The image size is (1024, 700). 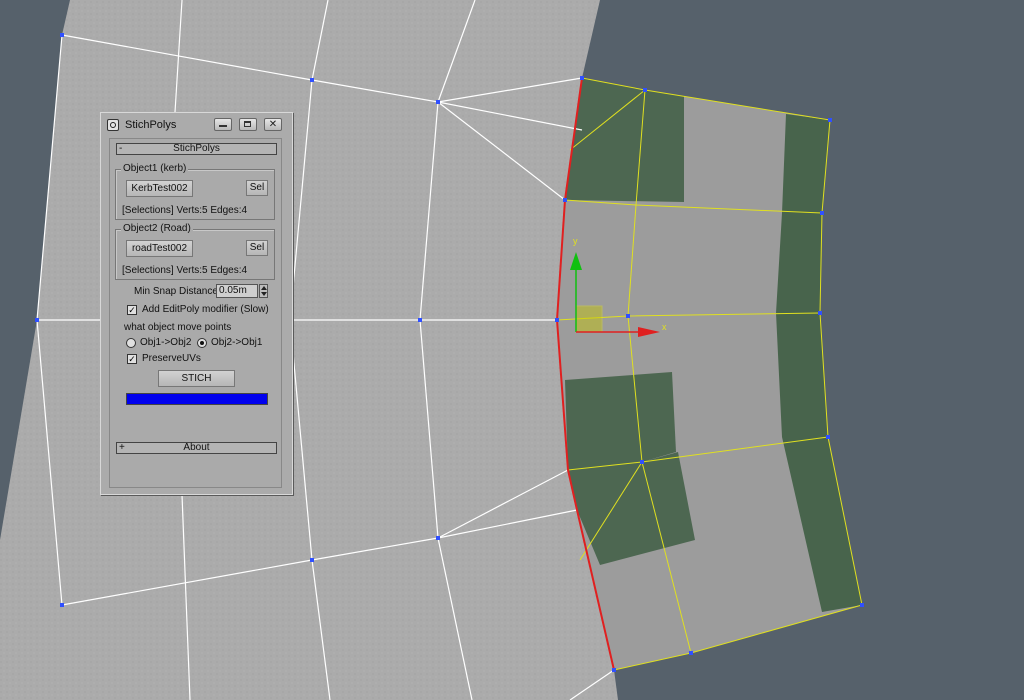 What do you see at coordinates (185, 270) in the screenshot?
I see `object2-selection-info: [Selections] Verts:5 Edges:4` at bounding box center [185, 270].